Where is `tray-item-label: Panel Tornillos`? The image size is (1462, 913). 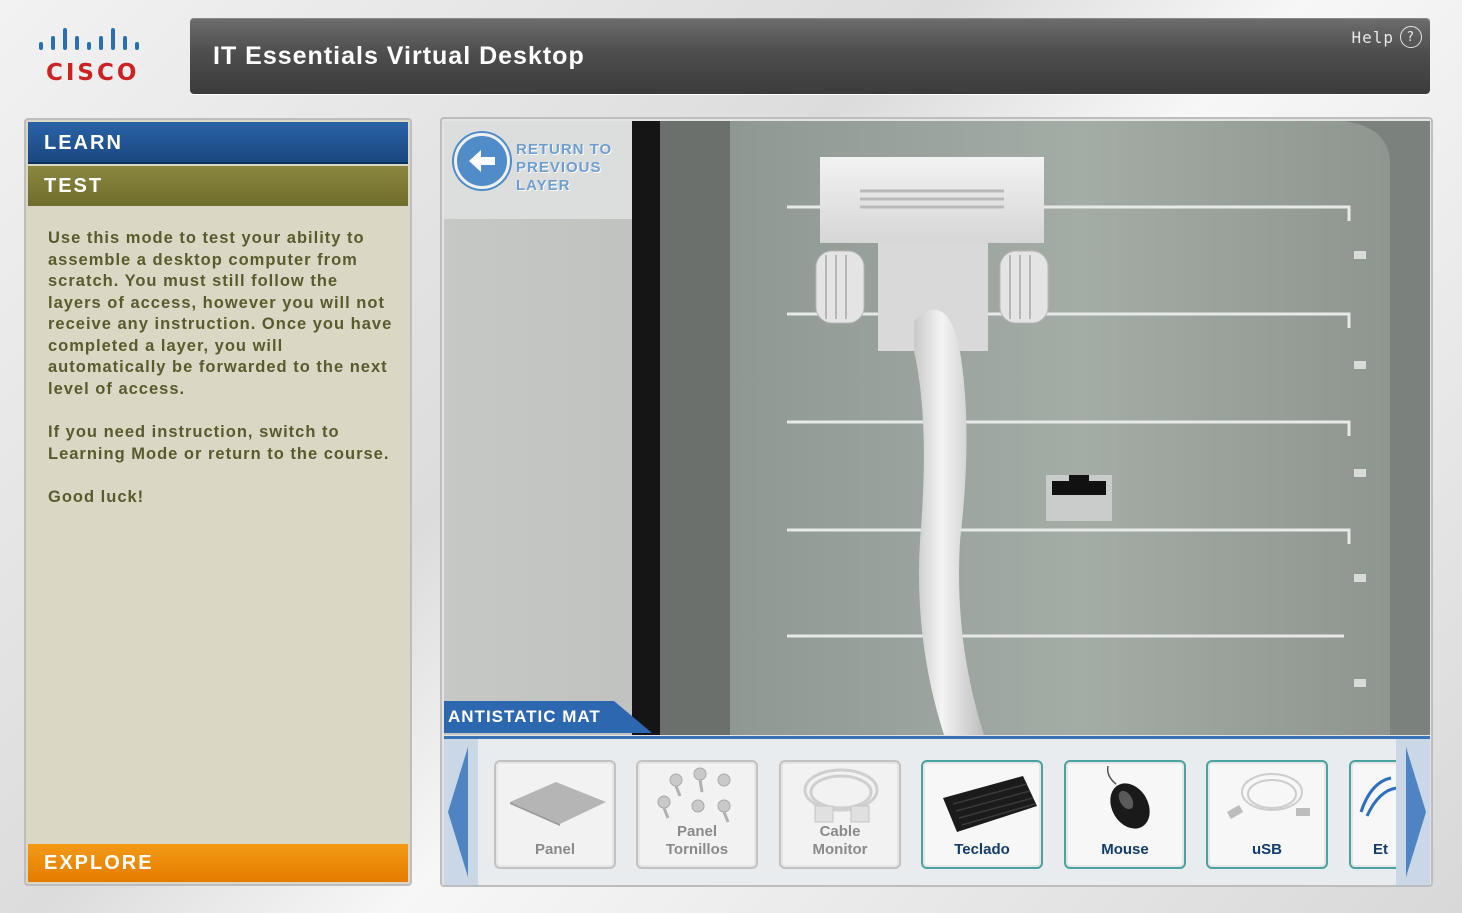
tray-item-label: Panel Tornillos is located at coordinates (697, 840).